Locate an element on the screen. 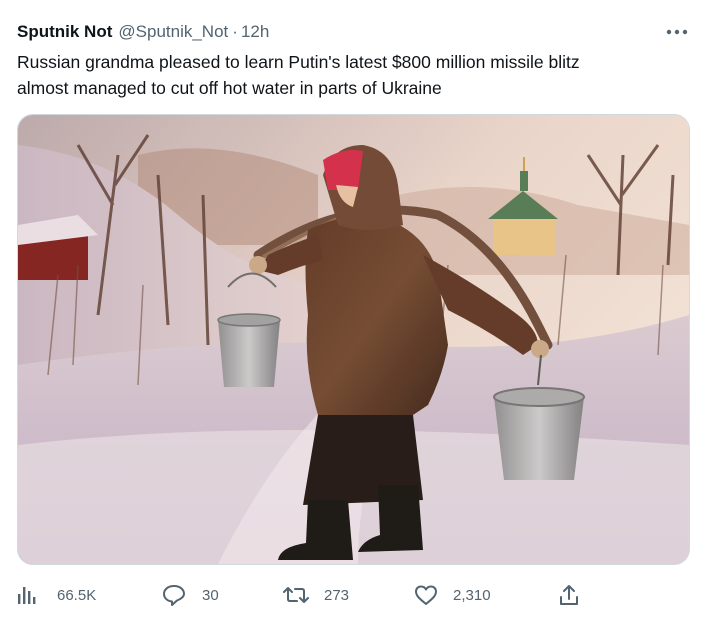 The width and height of the screenshot is (712, 623). share-button is located at coordinates (569, 595).